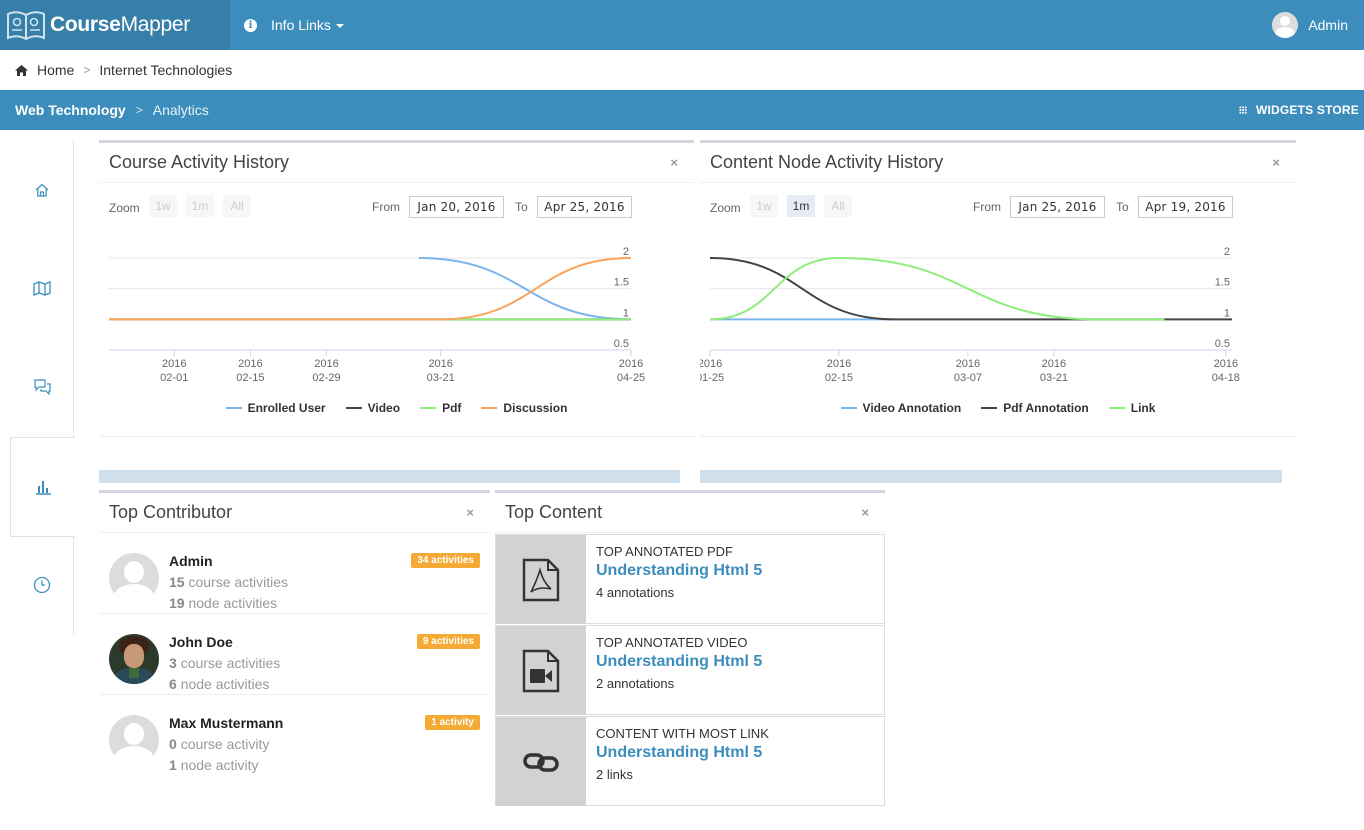  I want to click on to-date-input: Apr 25, 2016, so click(584, 207).